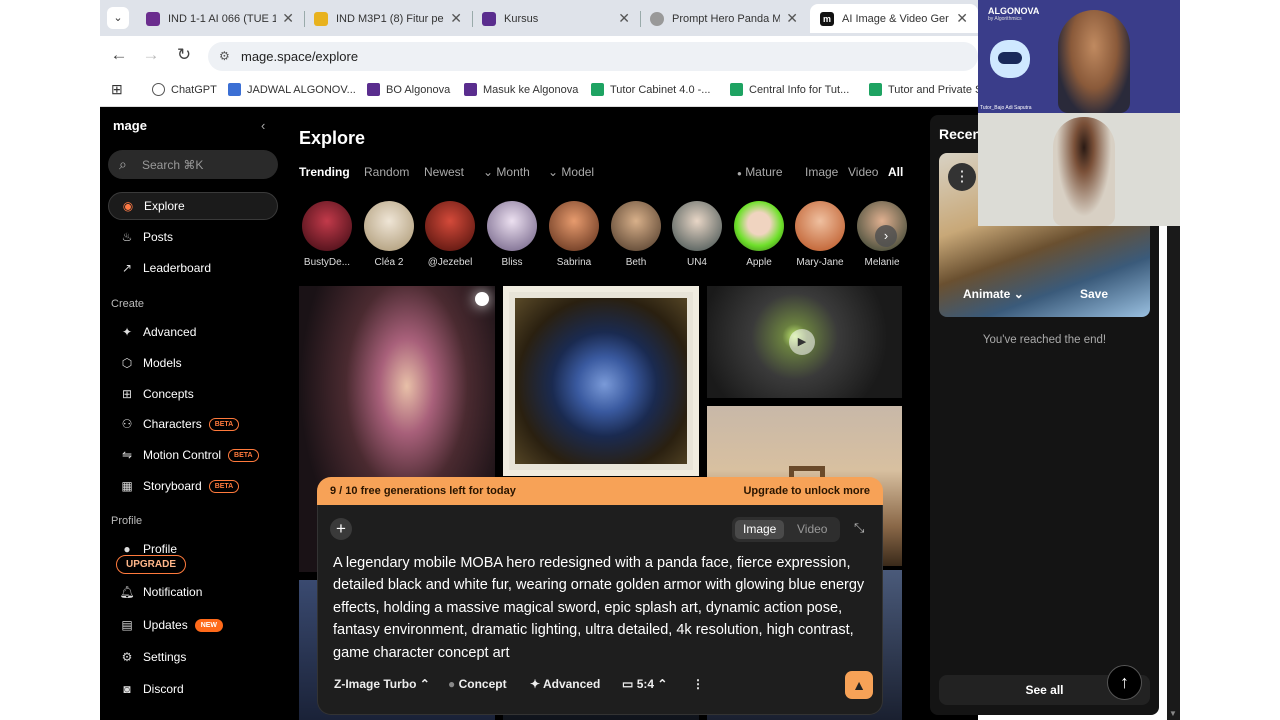 This screenshot has width=1280, height=720. Describe the element at coordinates (386, 172) in the screenshot. I see `tab-random: Random` at that location.